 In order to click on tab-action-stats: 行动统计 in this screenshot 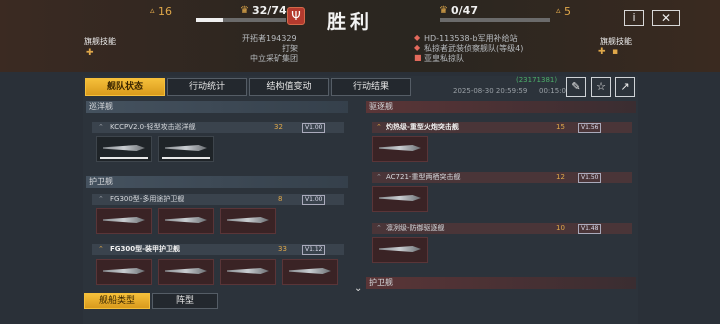, I will do `click(207, 87)`.